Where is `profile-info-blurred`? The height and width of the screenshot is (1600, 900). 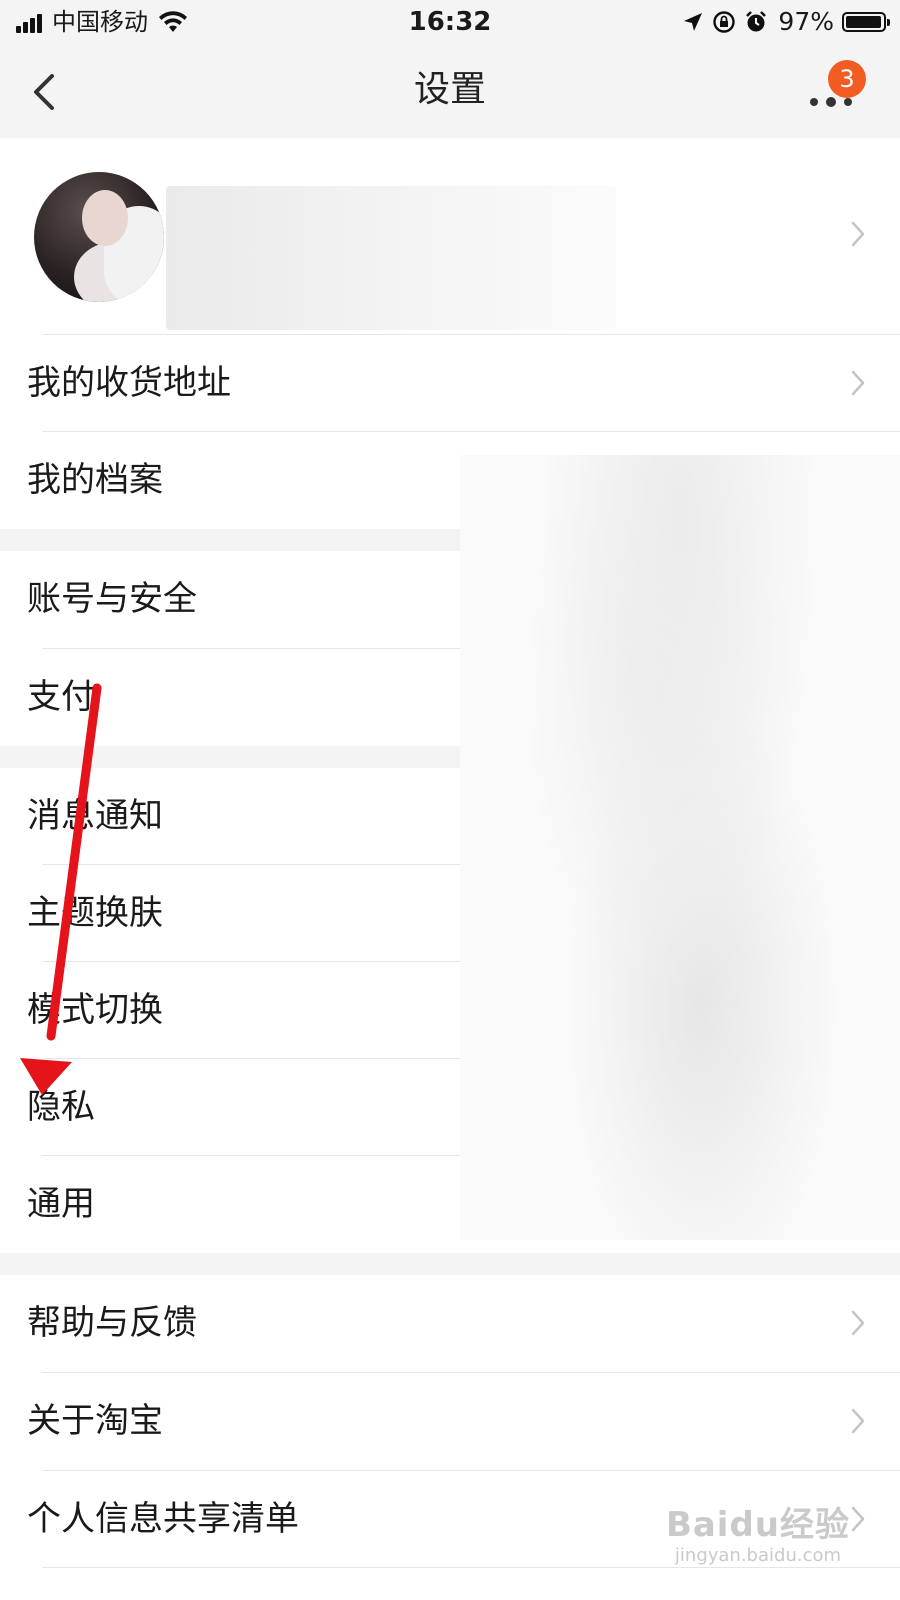 profile-info-blurred is located at coordinates (391, 258).